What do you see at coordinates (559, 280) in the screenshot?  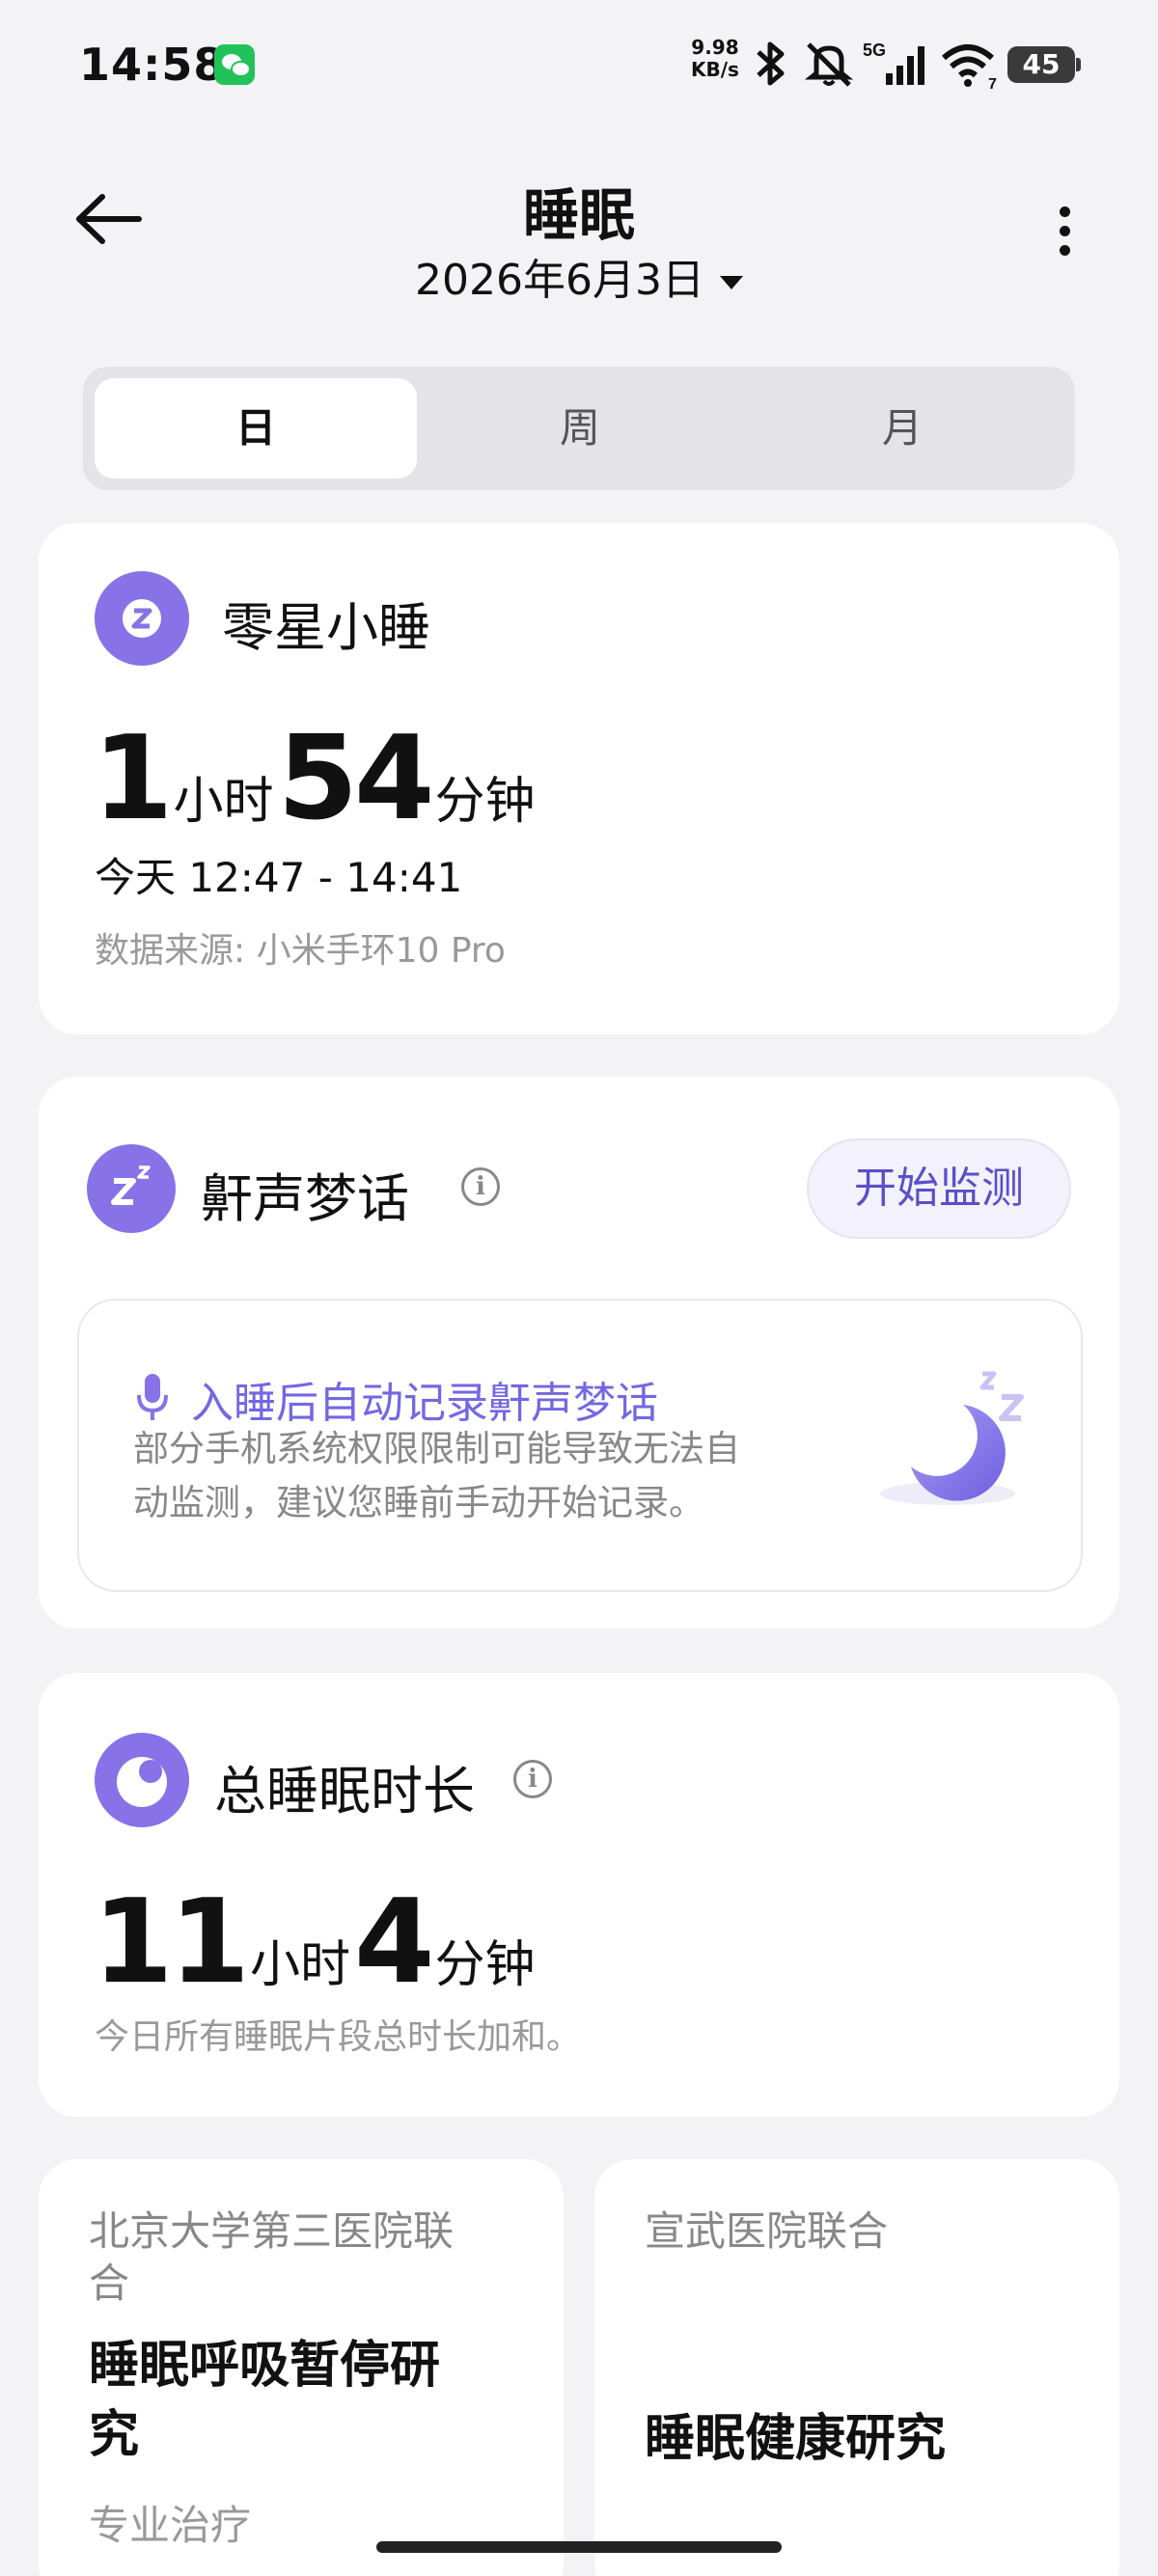 I see `date-label: 2026年6月3日` at bounding box center [559, 280].